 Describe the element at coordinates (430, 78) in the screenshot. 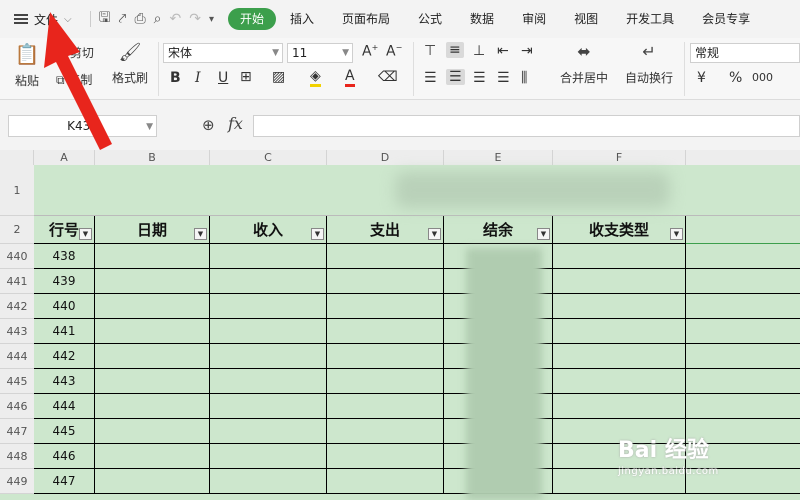

I see `align-left-icon: ☰` at that location.